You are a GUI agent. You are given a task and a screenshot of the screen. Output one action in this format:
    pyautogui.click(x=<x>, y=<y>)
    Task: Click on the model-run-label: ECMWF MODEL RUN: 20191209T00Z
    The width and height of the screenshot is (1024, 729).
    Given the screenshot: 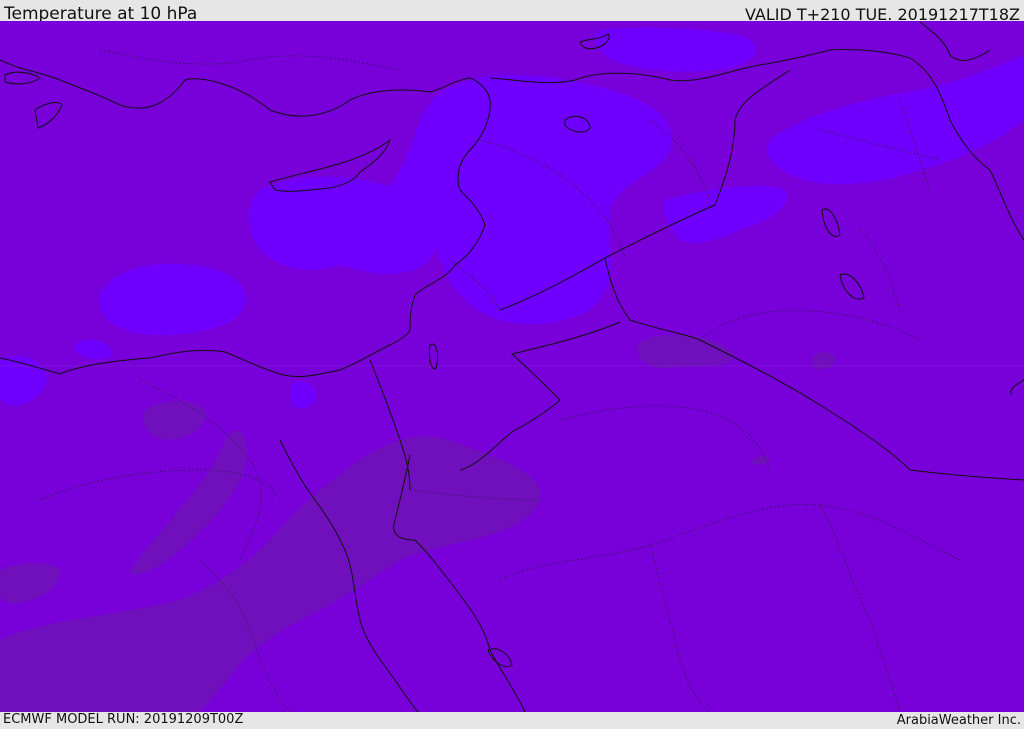 What is the action you would take?
    pyautogui.click(x=123, y=719)
    